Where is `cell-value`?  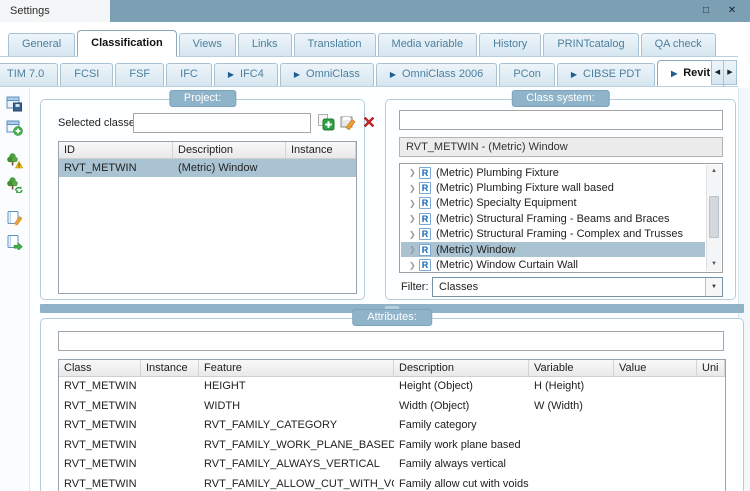 cell-value is located at coordinates (655, 446).